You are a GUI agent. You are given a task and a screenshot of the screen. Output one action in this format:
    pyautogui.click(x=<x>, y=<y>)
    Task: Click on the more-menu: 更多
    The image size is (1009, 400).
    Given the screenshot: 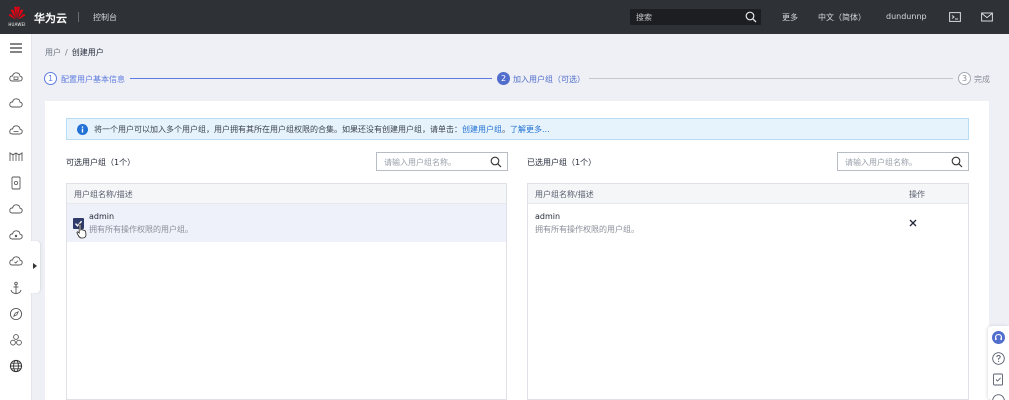 What is the action you would take?
    pyautogui.click(x=790, y=17)
    